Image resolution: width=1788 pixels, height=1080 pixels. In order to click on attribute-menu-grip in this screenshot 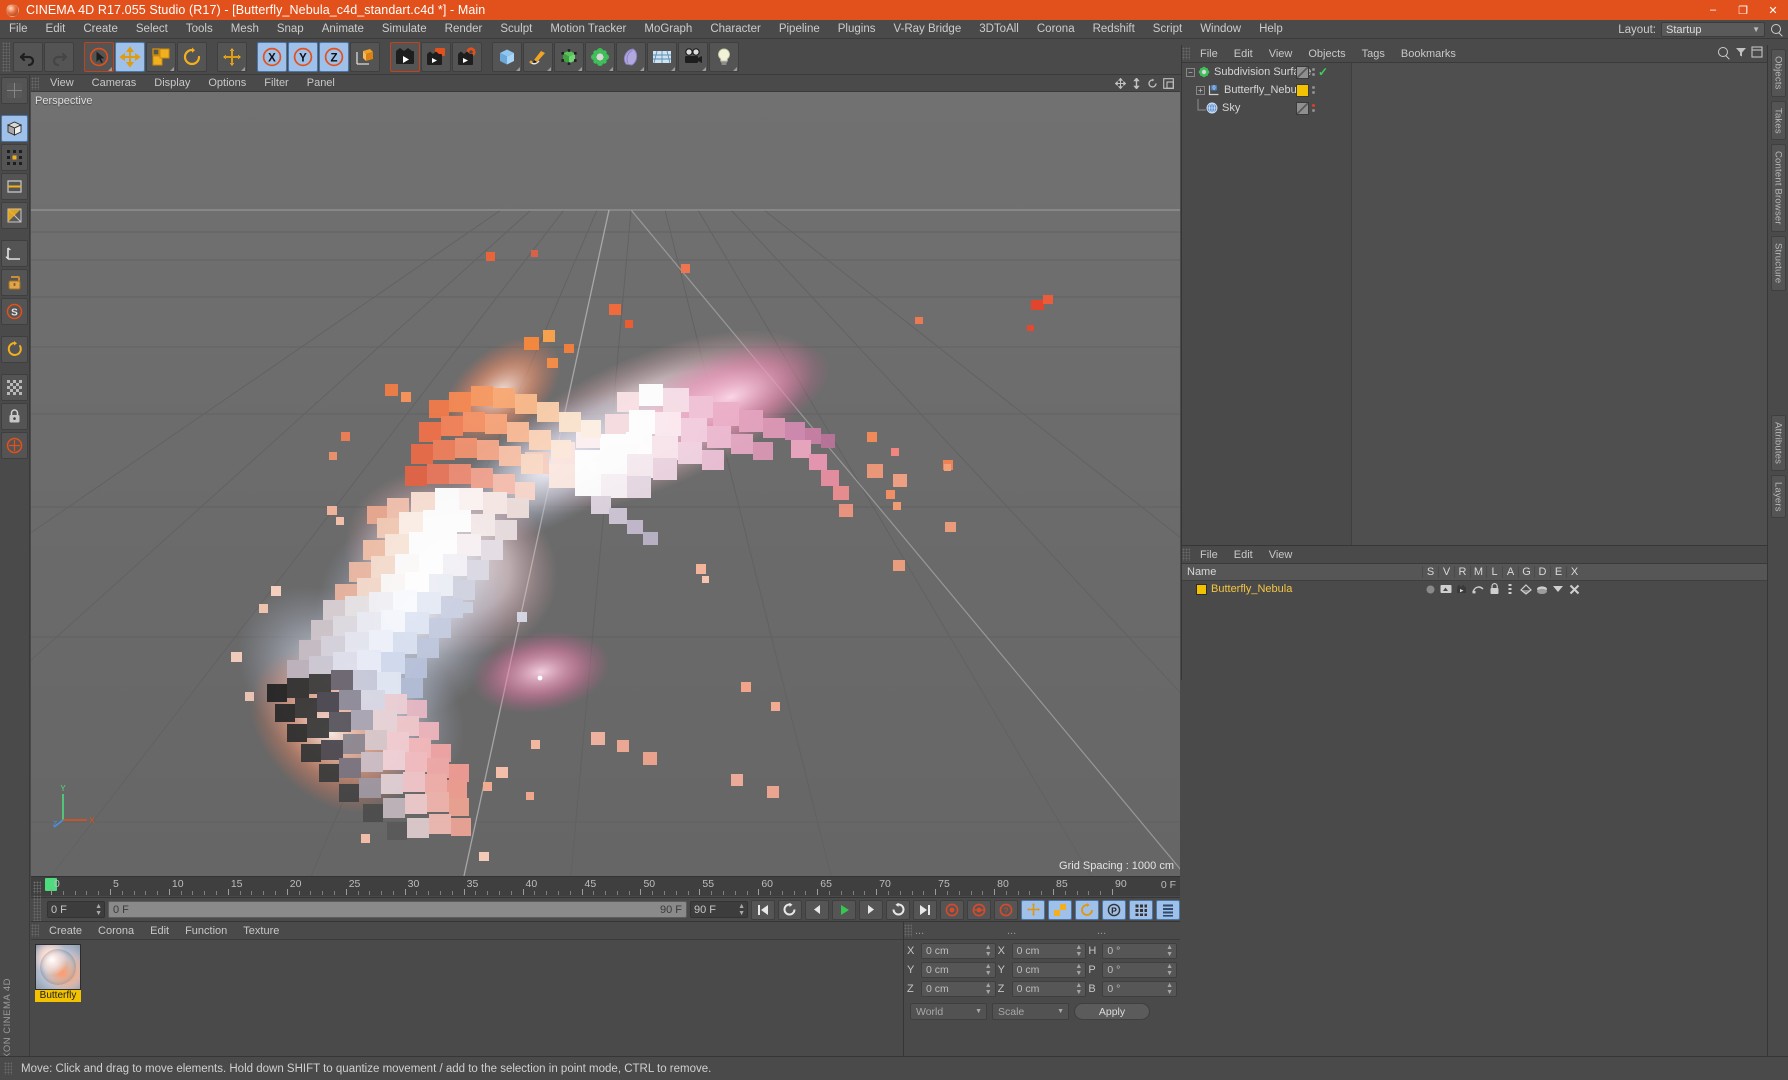, I will do `click(1186, 554)`.